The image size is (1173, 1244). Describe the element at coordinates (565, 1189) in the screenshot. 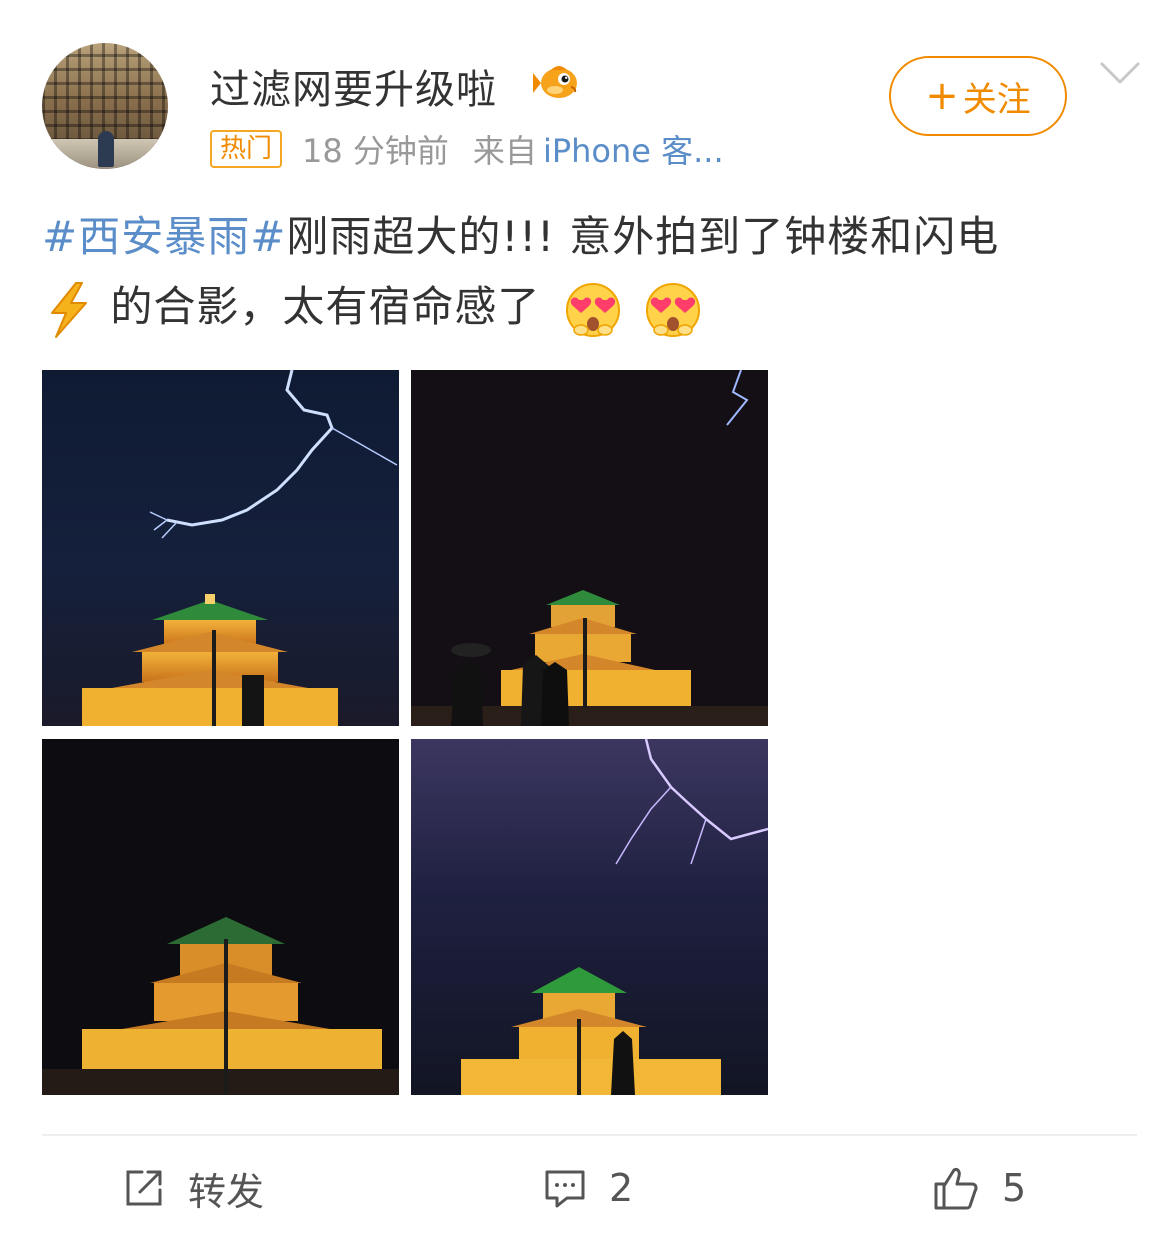

I see `comment-icon` at that location.